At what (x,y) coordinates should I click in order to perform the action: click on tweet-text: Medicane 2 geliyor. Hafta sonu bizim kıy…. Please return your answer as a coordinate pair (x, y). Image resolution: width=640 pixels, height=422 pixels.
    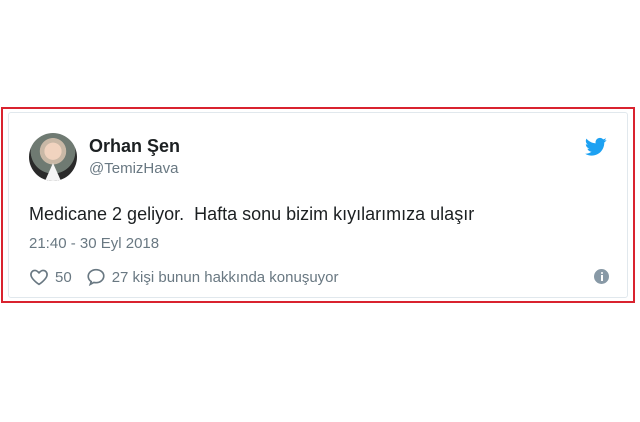
    Looking at the image, I should click on (252, 214).